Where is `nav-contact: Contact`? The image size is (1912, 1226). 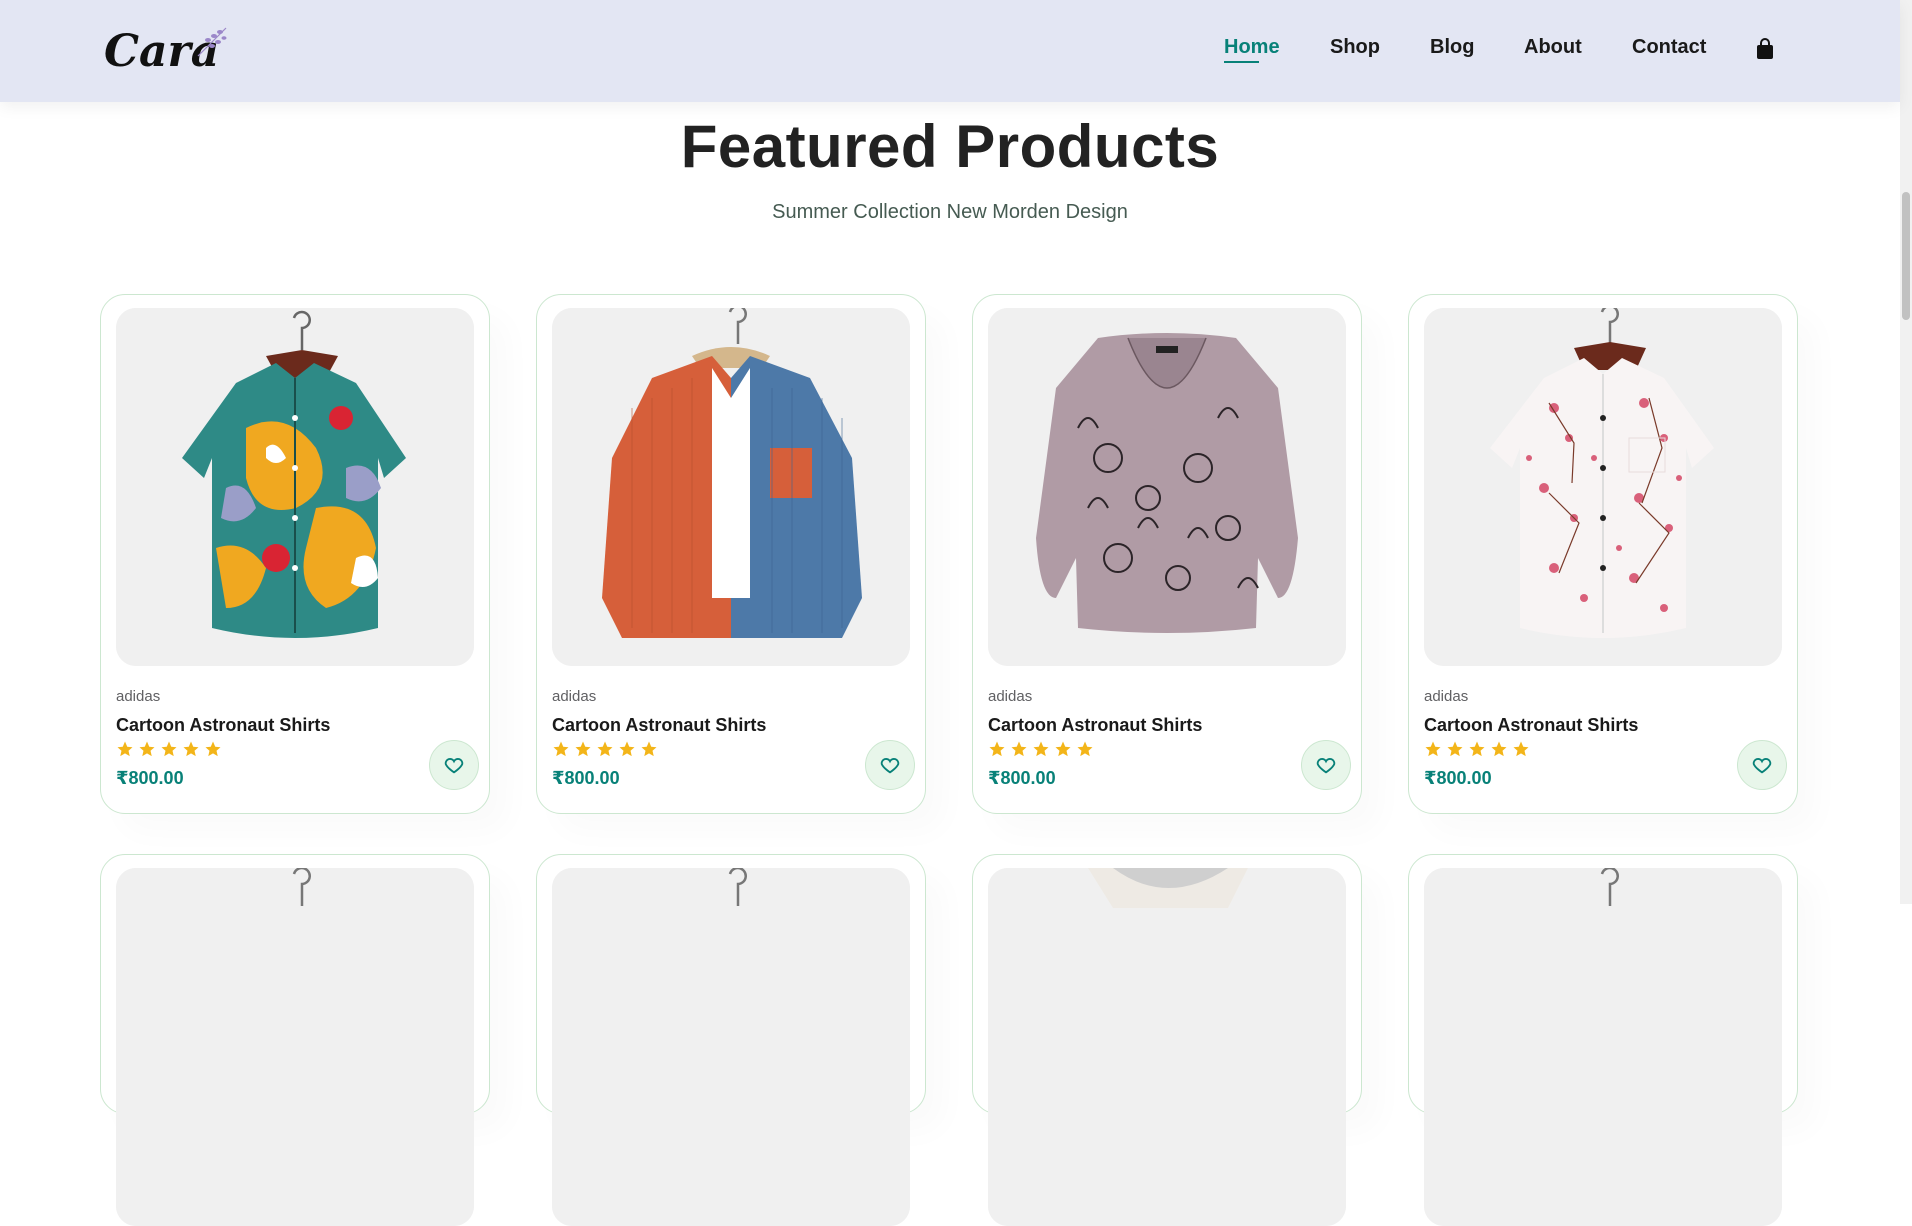 nav-contact: Contact is located at coordinates (1669, 47).